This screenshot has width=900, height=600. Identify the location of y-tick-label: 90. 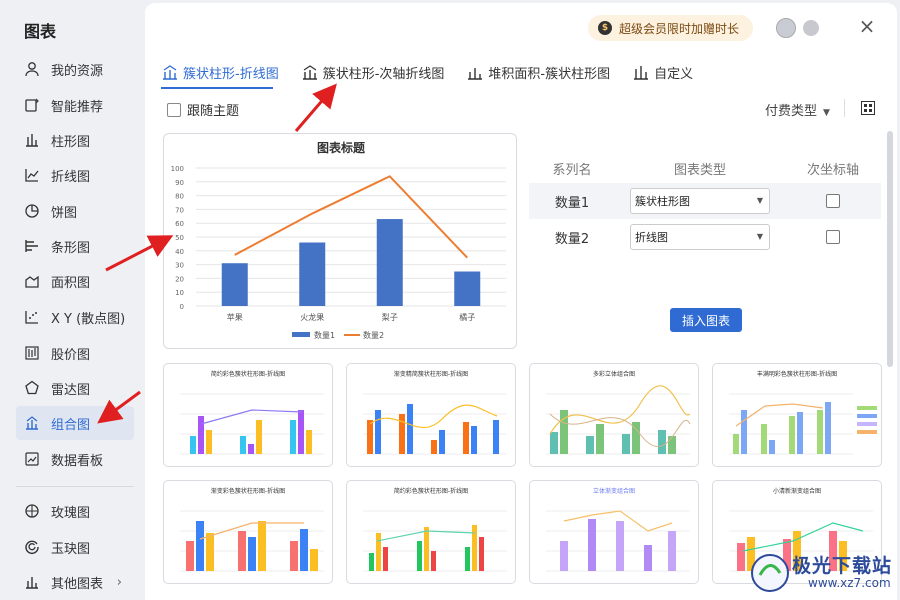
(179, 183).